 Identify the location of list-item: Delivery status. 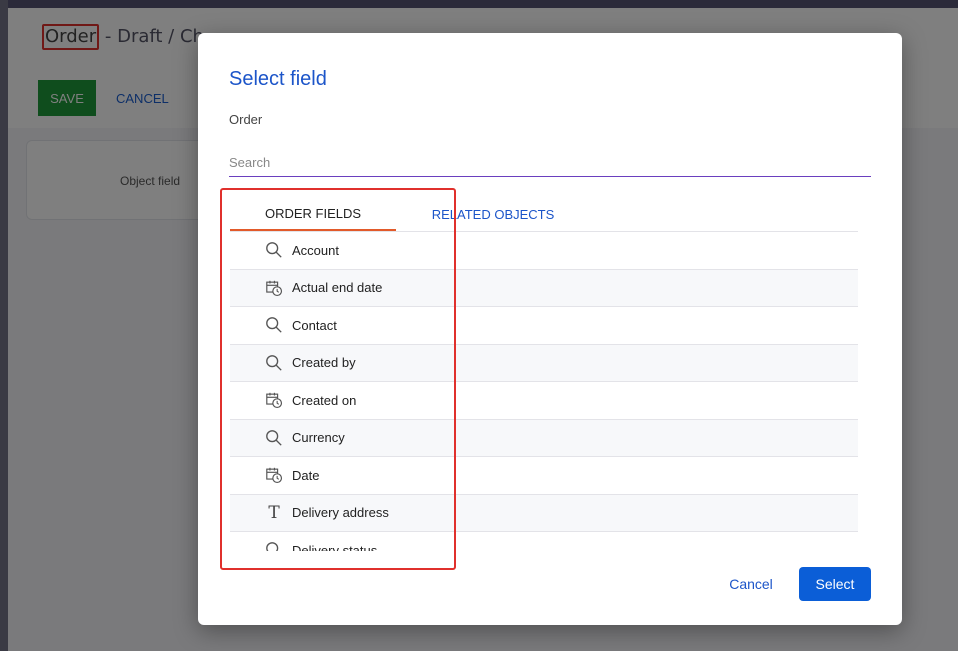
(544, 541).